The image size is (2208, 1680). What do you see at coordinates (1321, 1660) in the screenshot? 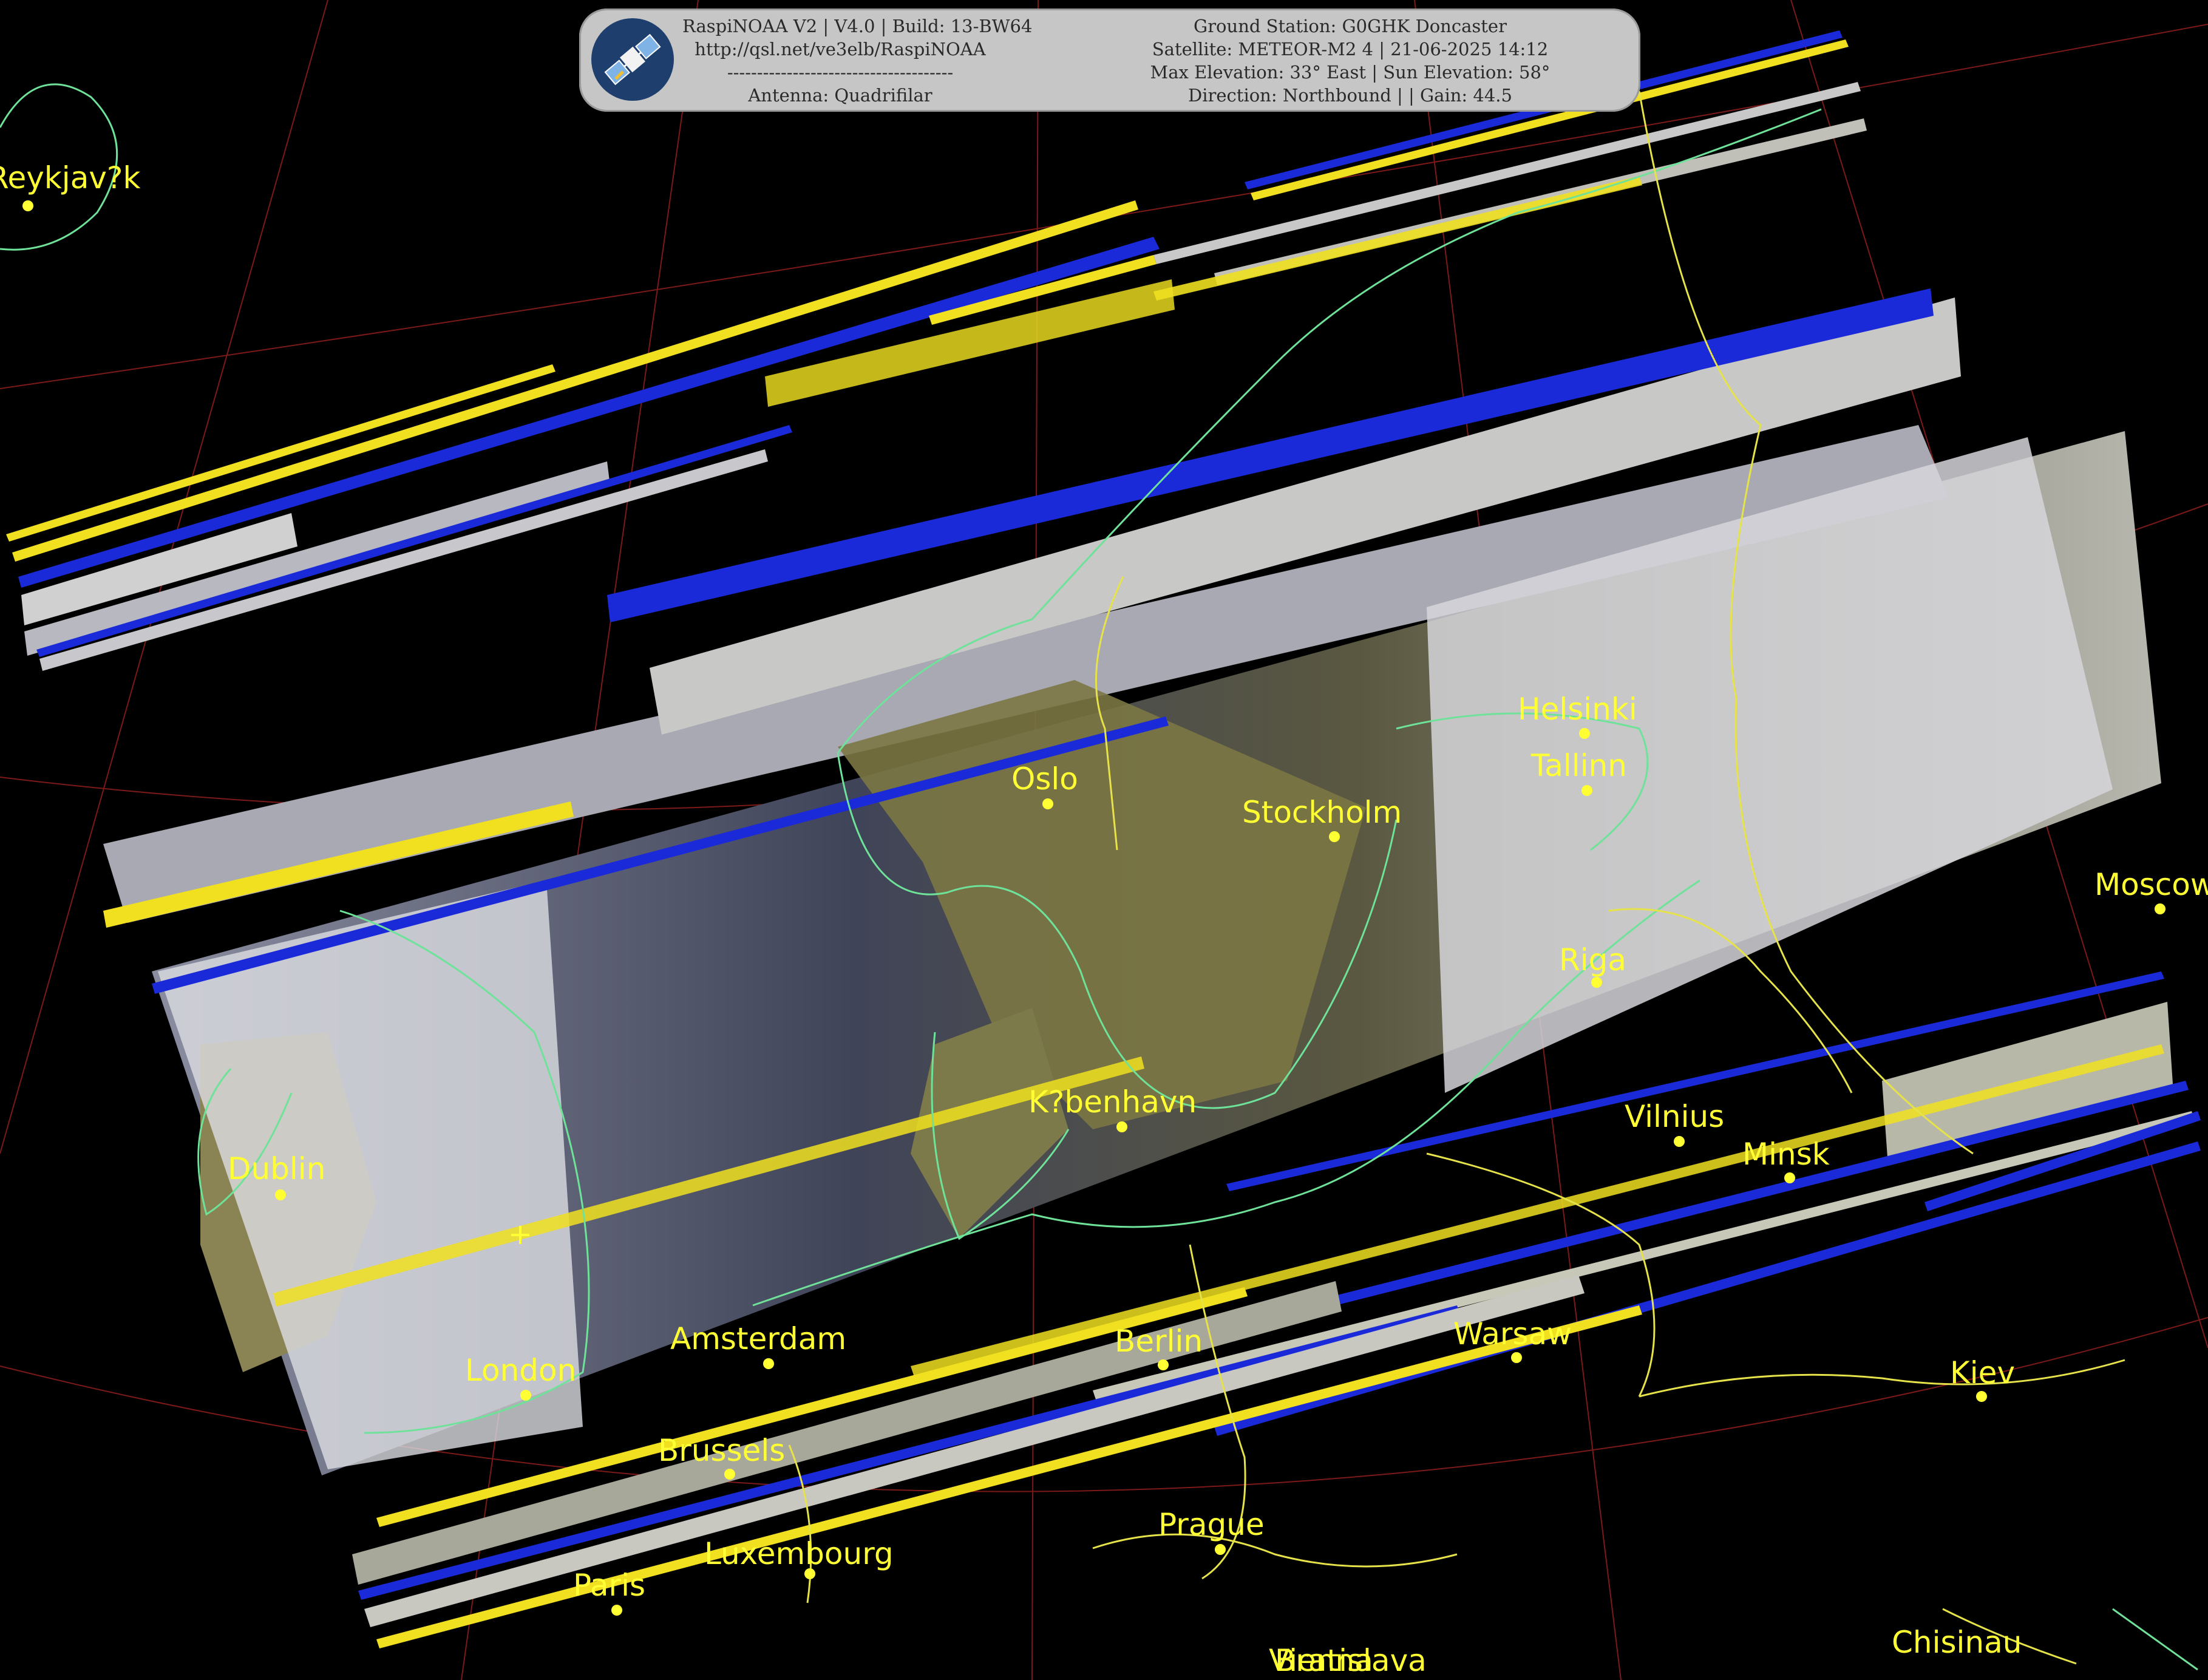
I see `city-label-vienna: Vienna` at bounding box center [1321, 1660].